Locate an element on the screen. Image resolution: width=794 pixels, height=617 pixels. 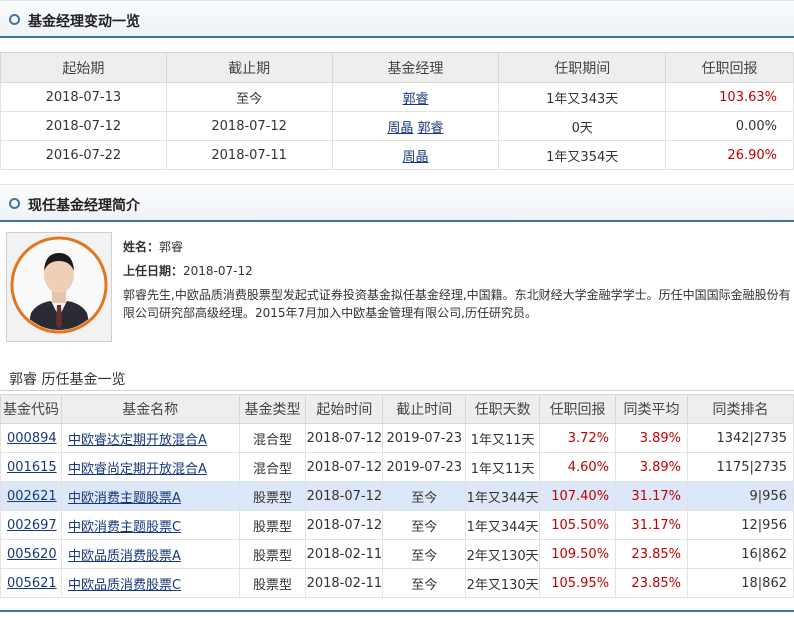
start-date: 2018-07-13 is located at coordinates (83, 97).